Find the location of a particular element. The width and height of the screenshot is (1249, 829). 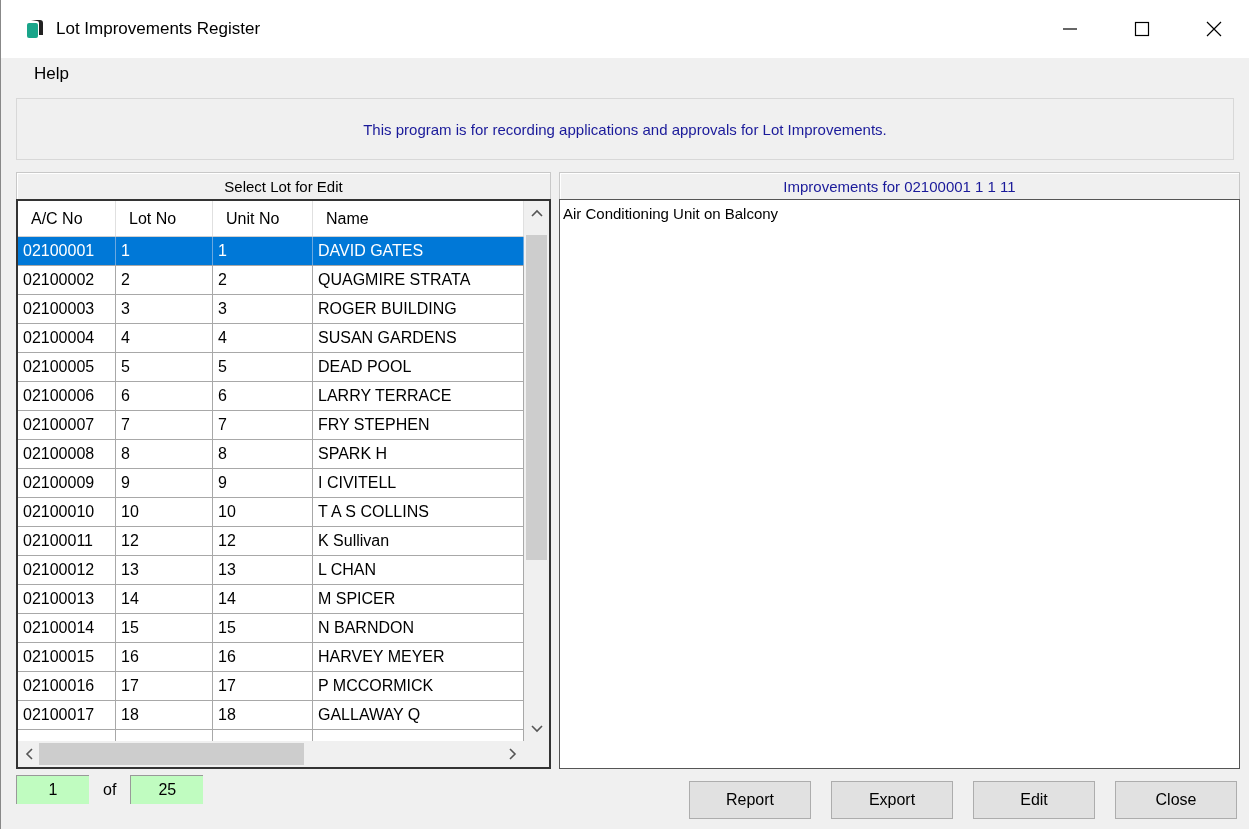

table-row: 02100016 17 17 P MCCORMICK is located at coordinates (271, 686).